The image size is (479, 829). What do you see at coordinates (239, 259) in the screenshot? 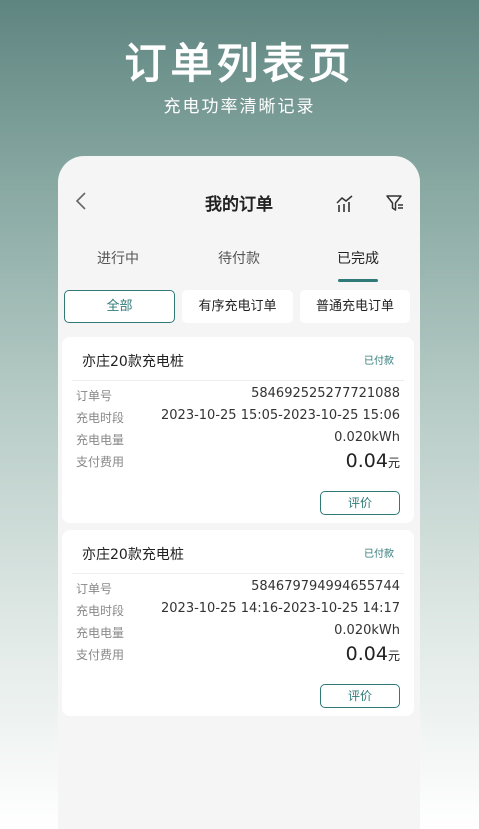
I see `tab-label: 待付款` at bounding box center [239, 259].